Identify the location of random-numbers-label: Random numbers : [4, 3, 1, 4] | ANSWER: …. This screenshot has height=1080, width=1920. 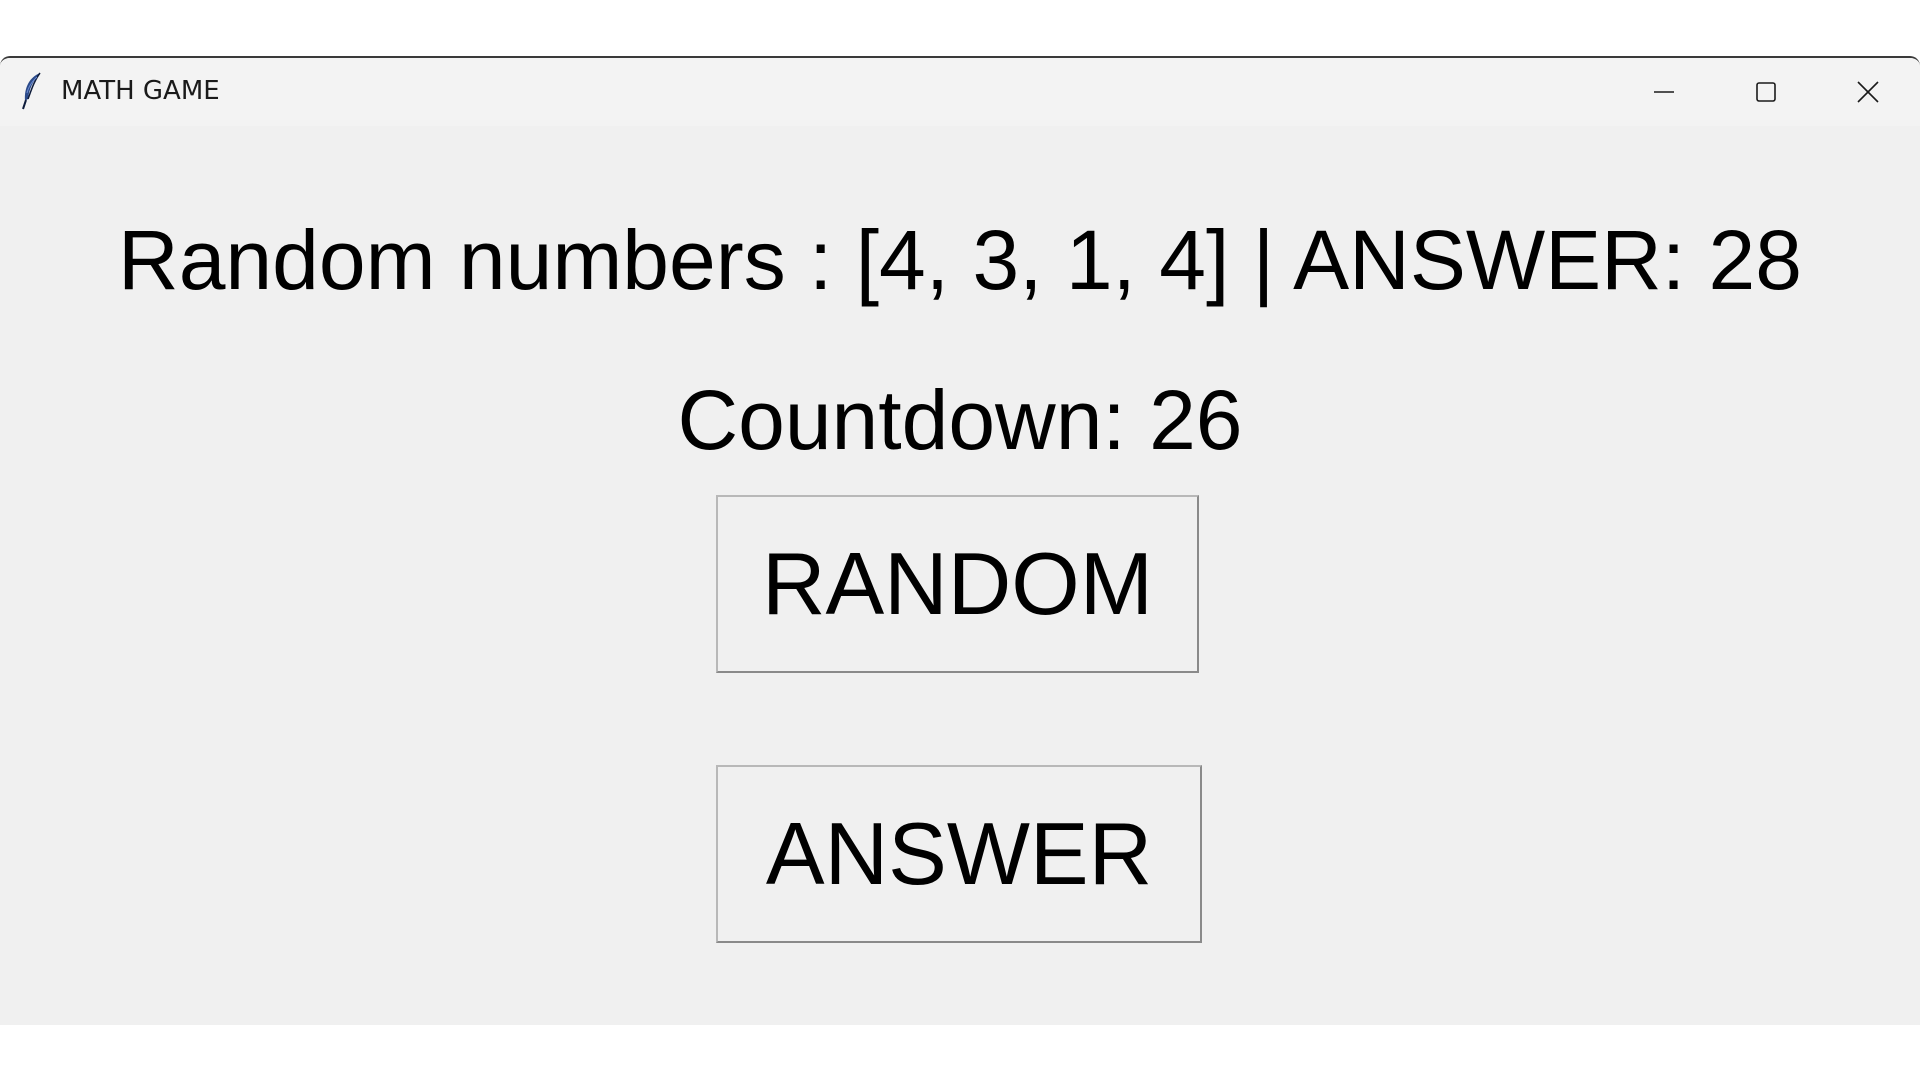
(960, 260).